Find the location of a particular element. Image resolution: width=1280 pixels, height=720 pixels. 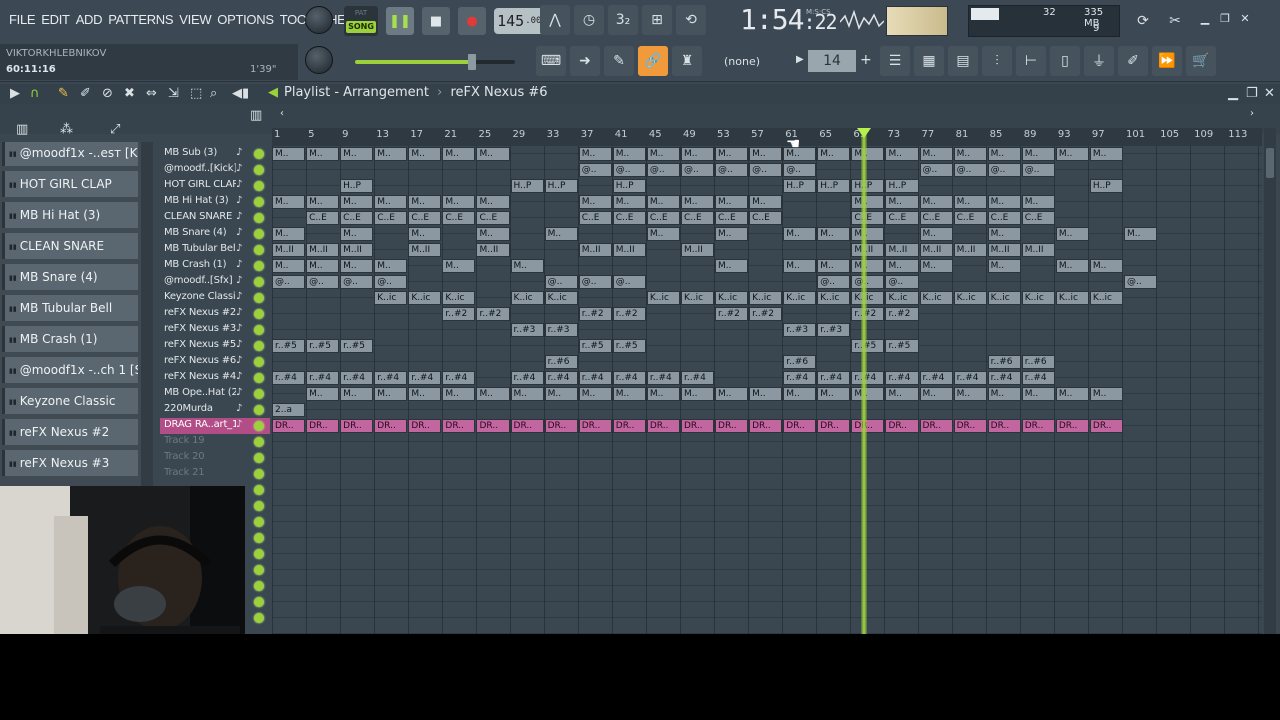

magnet-icon: ∩ is located at coordinates (35, 93).